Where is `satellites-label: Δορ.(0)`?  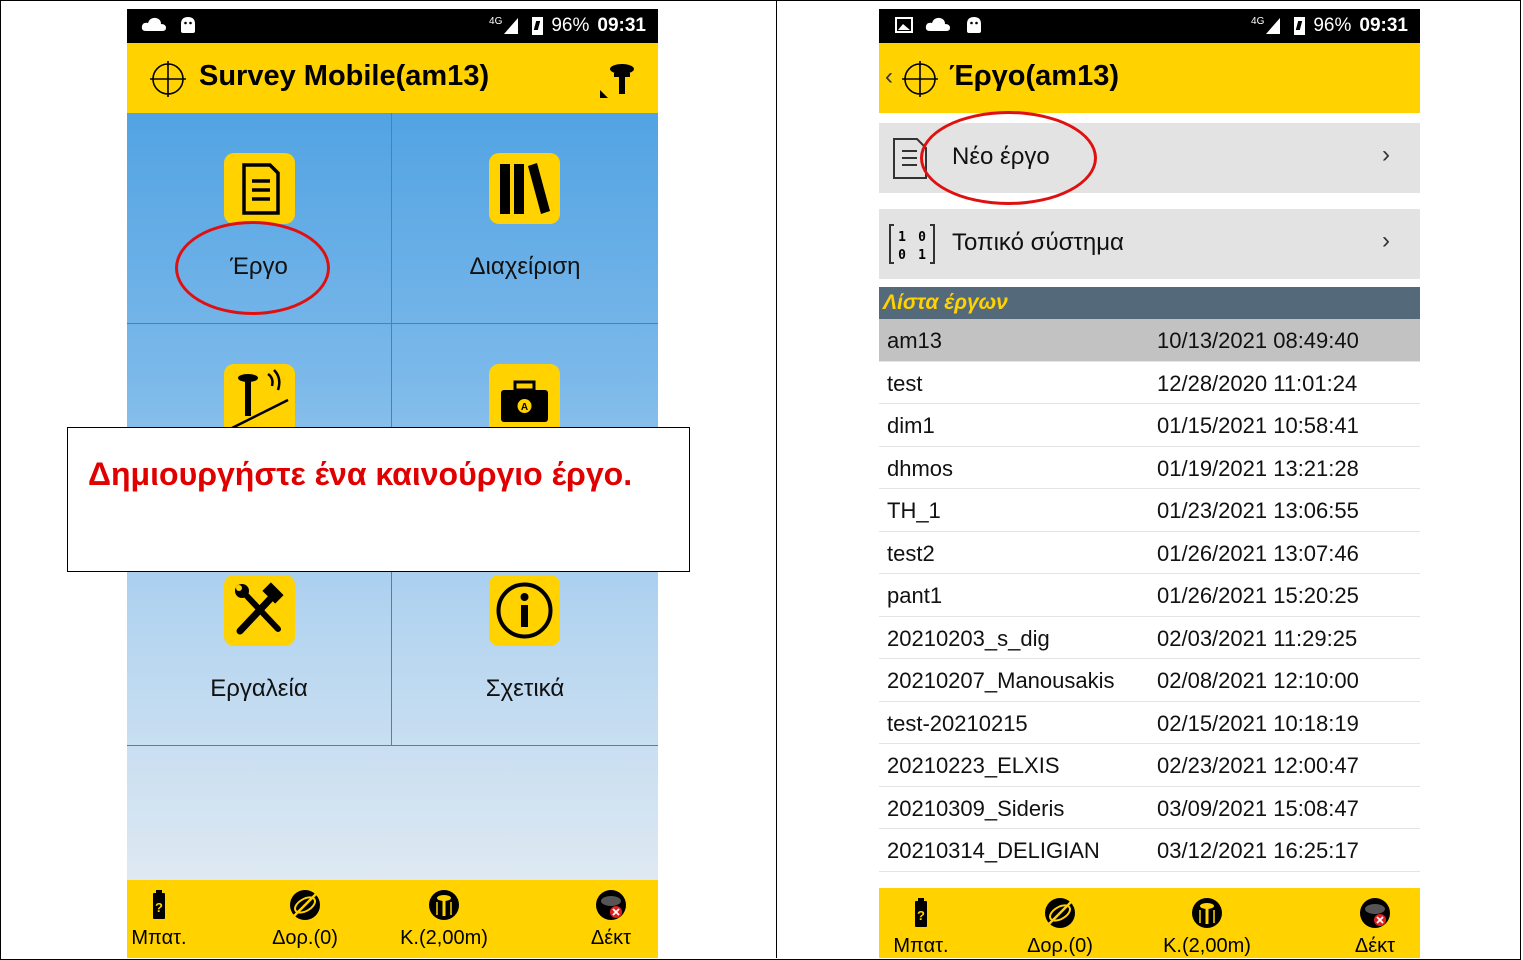
satellites-label: Δορ.(0) is located at coordinates (1060, 946).